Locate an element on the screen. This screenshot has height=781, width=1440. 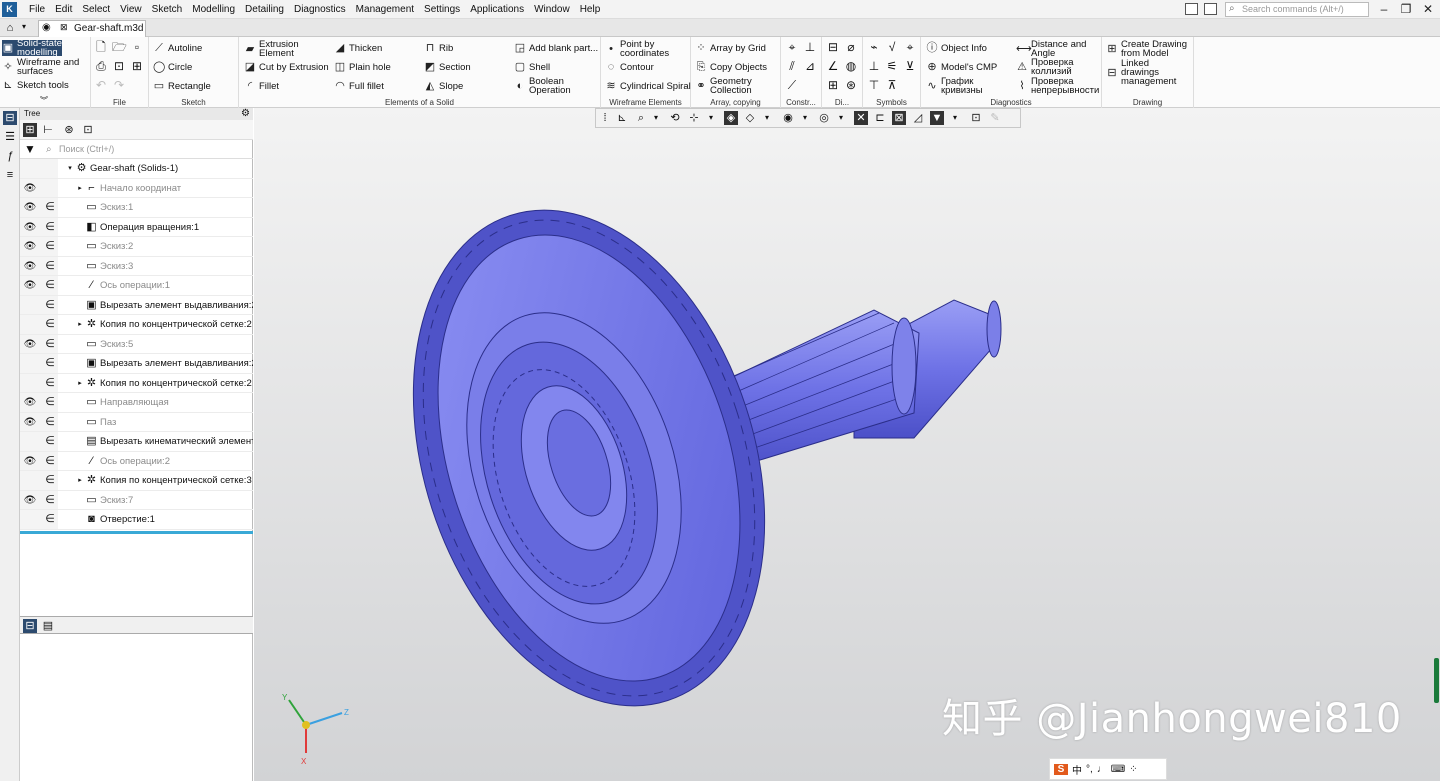
menu-settings: Settings is located at coordinates (442, 9).